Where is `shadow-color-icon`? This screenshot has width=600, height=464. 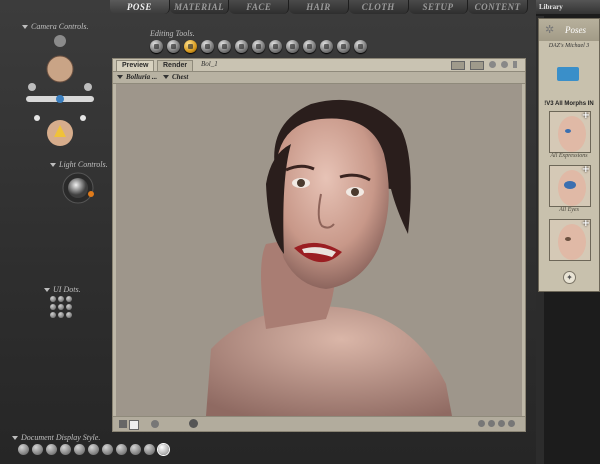
shadow-color-icon is located at coordinates (155, 424).